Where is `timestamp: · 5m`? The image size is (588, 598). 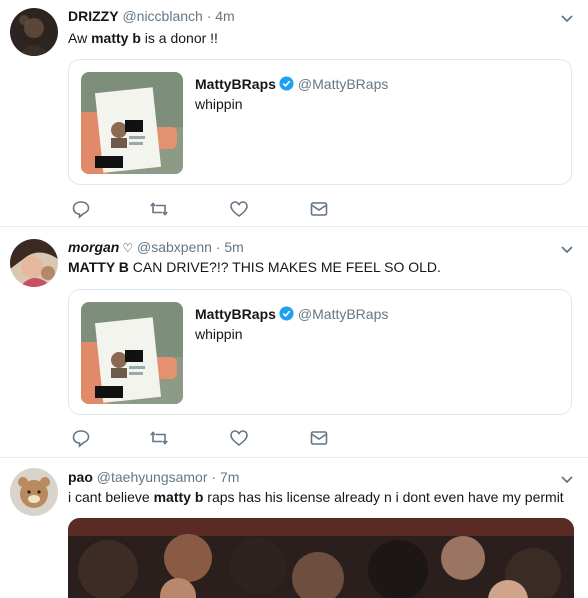
timestamp: · 5m is located at coordinates (230, 247).